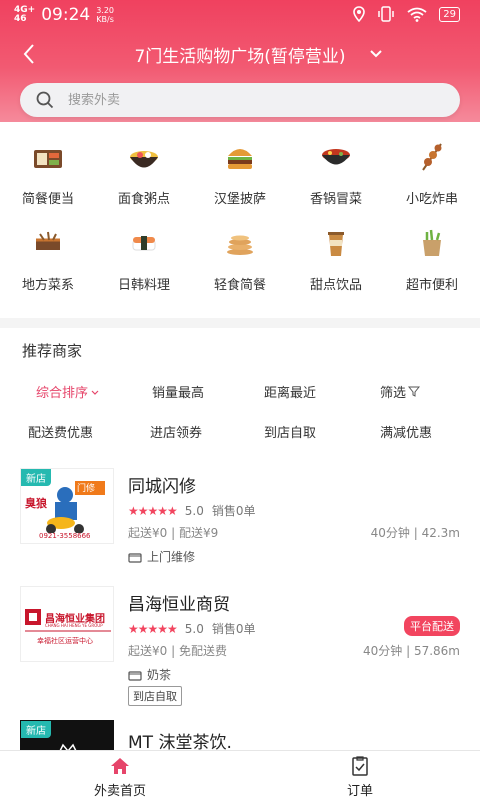 This screenshot has height=800, width=480. I want to click on search-bar, so click(240, 100).